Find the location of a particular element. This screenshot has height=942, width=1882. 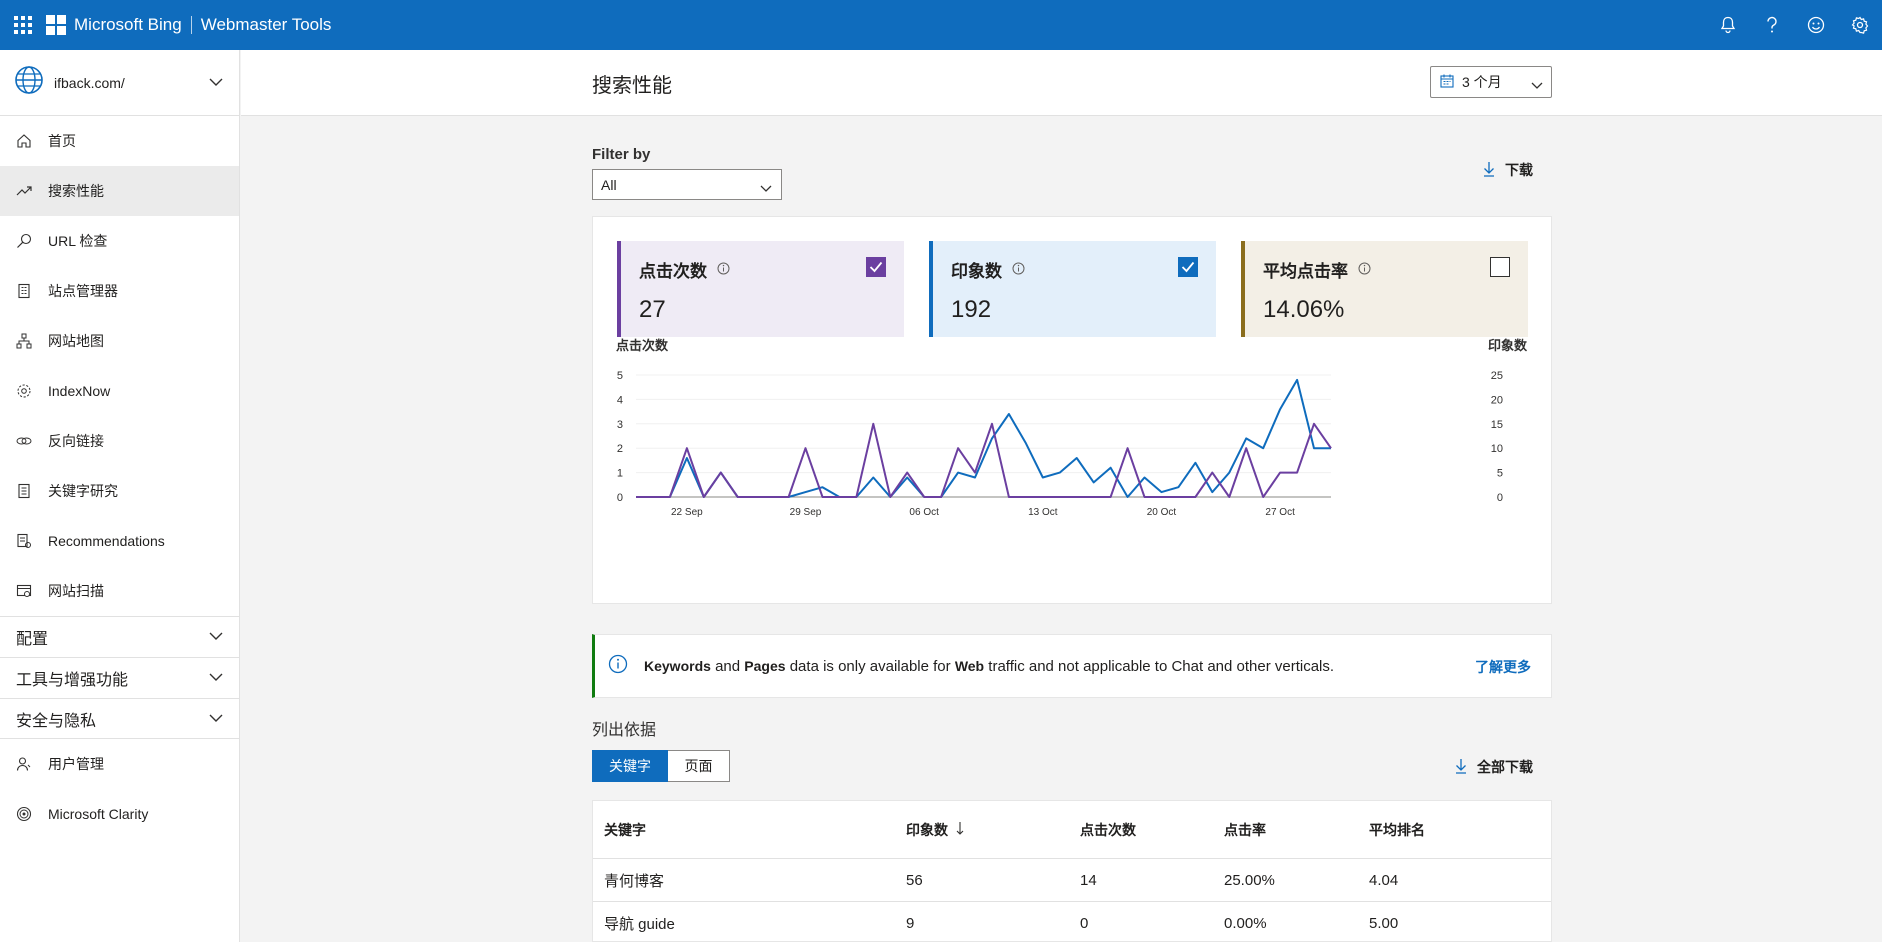

download-button: 下载 is located at coordinates (1508, 170).